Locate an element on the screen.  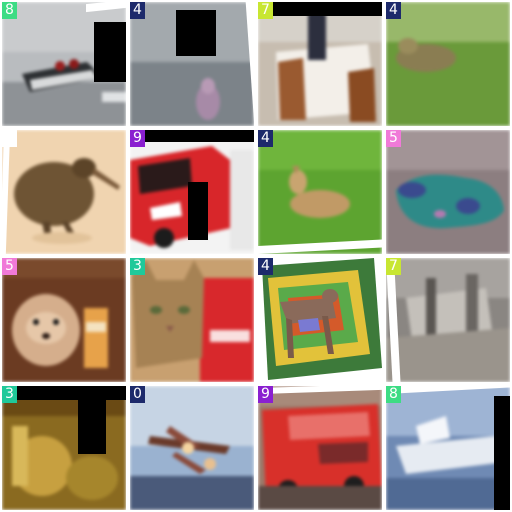
posterized-deer-image is located at coordinates (320, 320).